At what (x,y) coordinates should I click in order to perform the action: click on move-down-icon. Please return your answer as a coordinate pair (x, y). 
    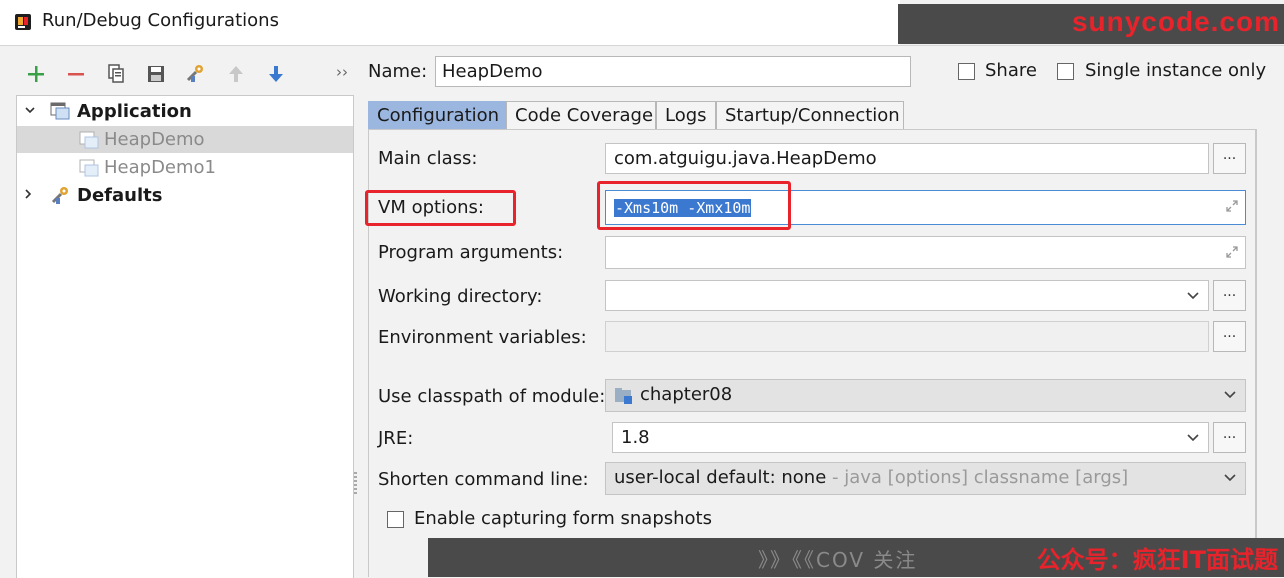
    Looking at the image, I should click on (276, 74).